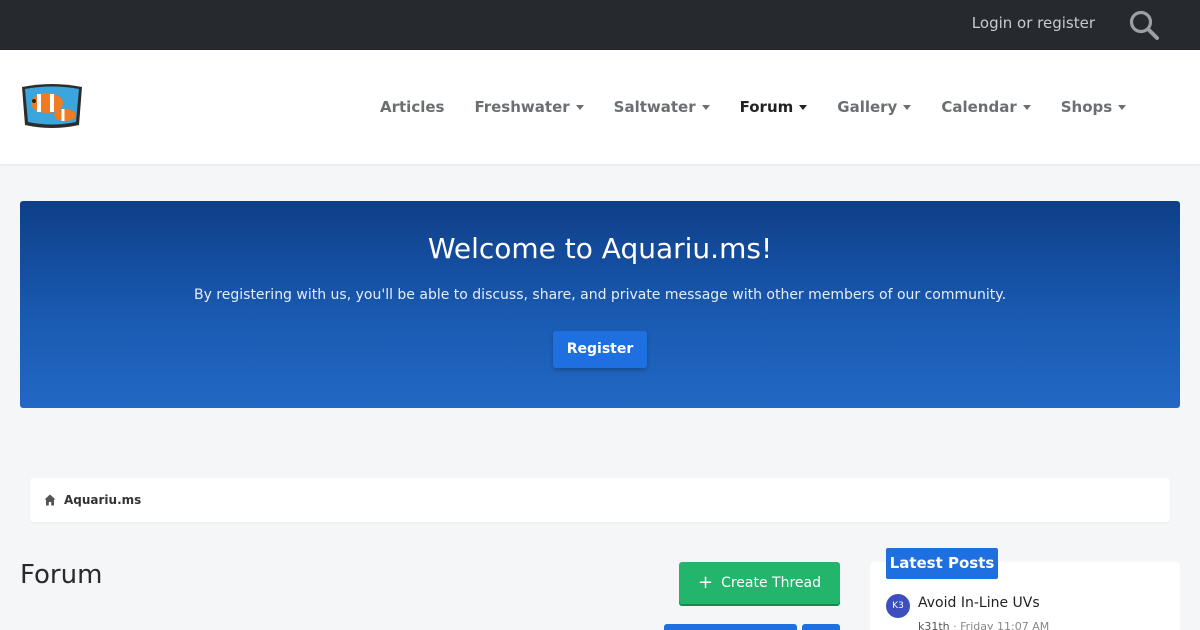 The height and width of the screenshot is (630, 1200). Describe the element at coordinates (52, 107) in the screenshot. I see `clownfish-logo` at that location.